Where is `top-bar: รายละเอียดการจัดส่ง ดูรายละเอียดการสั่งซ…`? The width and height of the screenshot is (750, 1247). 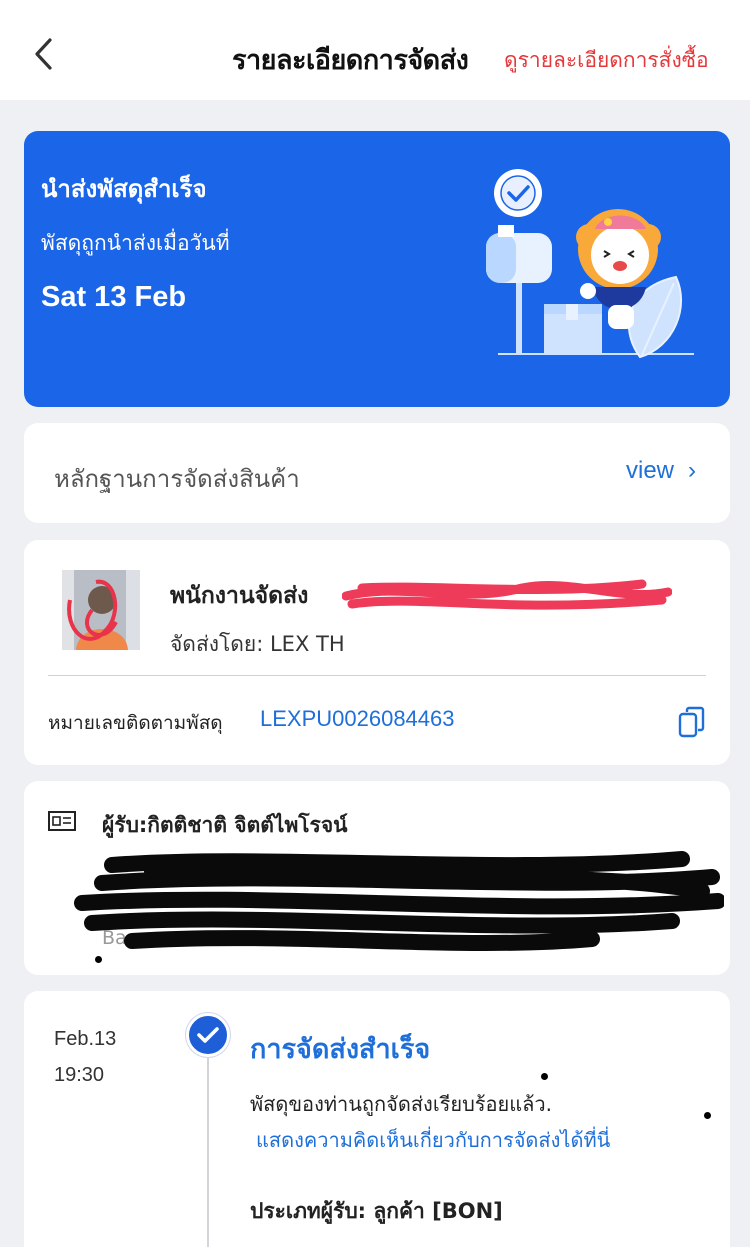 top-bar: รายละเอียดการจัดส่ง ดูรายละเอียดการสั่งซ… is located at coordinates (375, 50).